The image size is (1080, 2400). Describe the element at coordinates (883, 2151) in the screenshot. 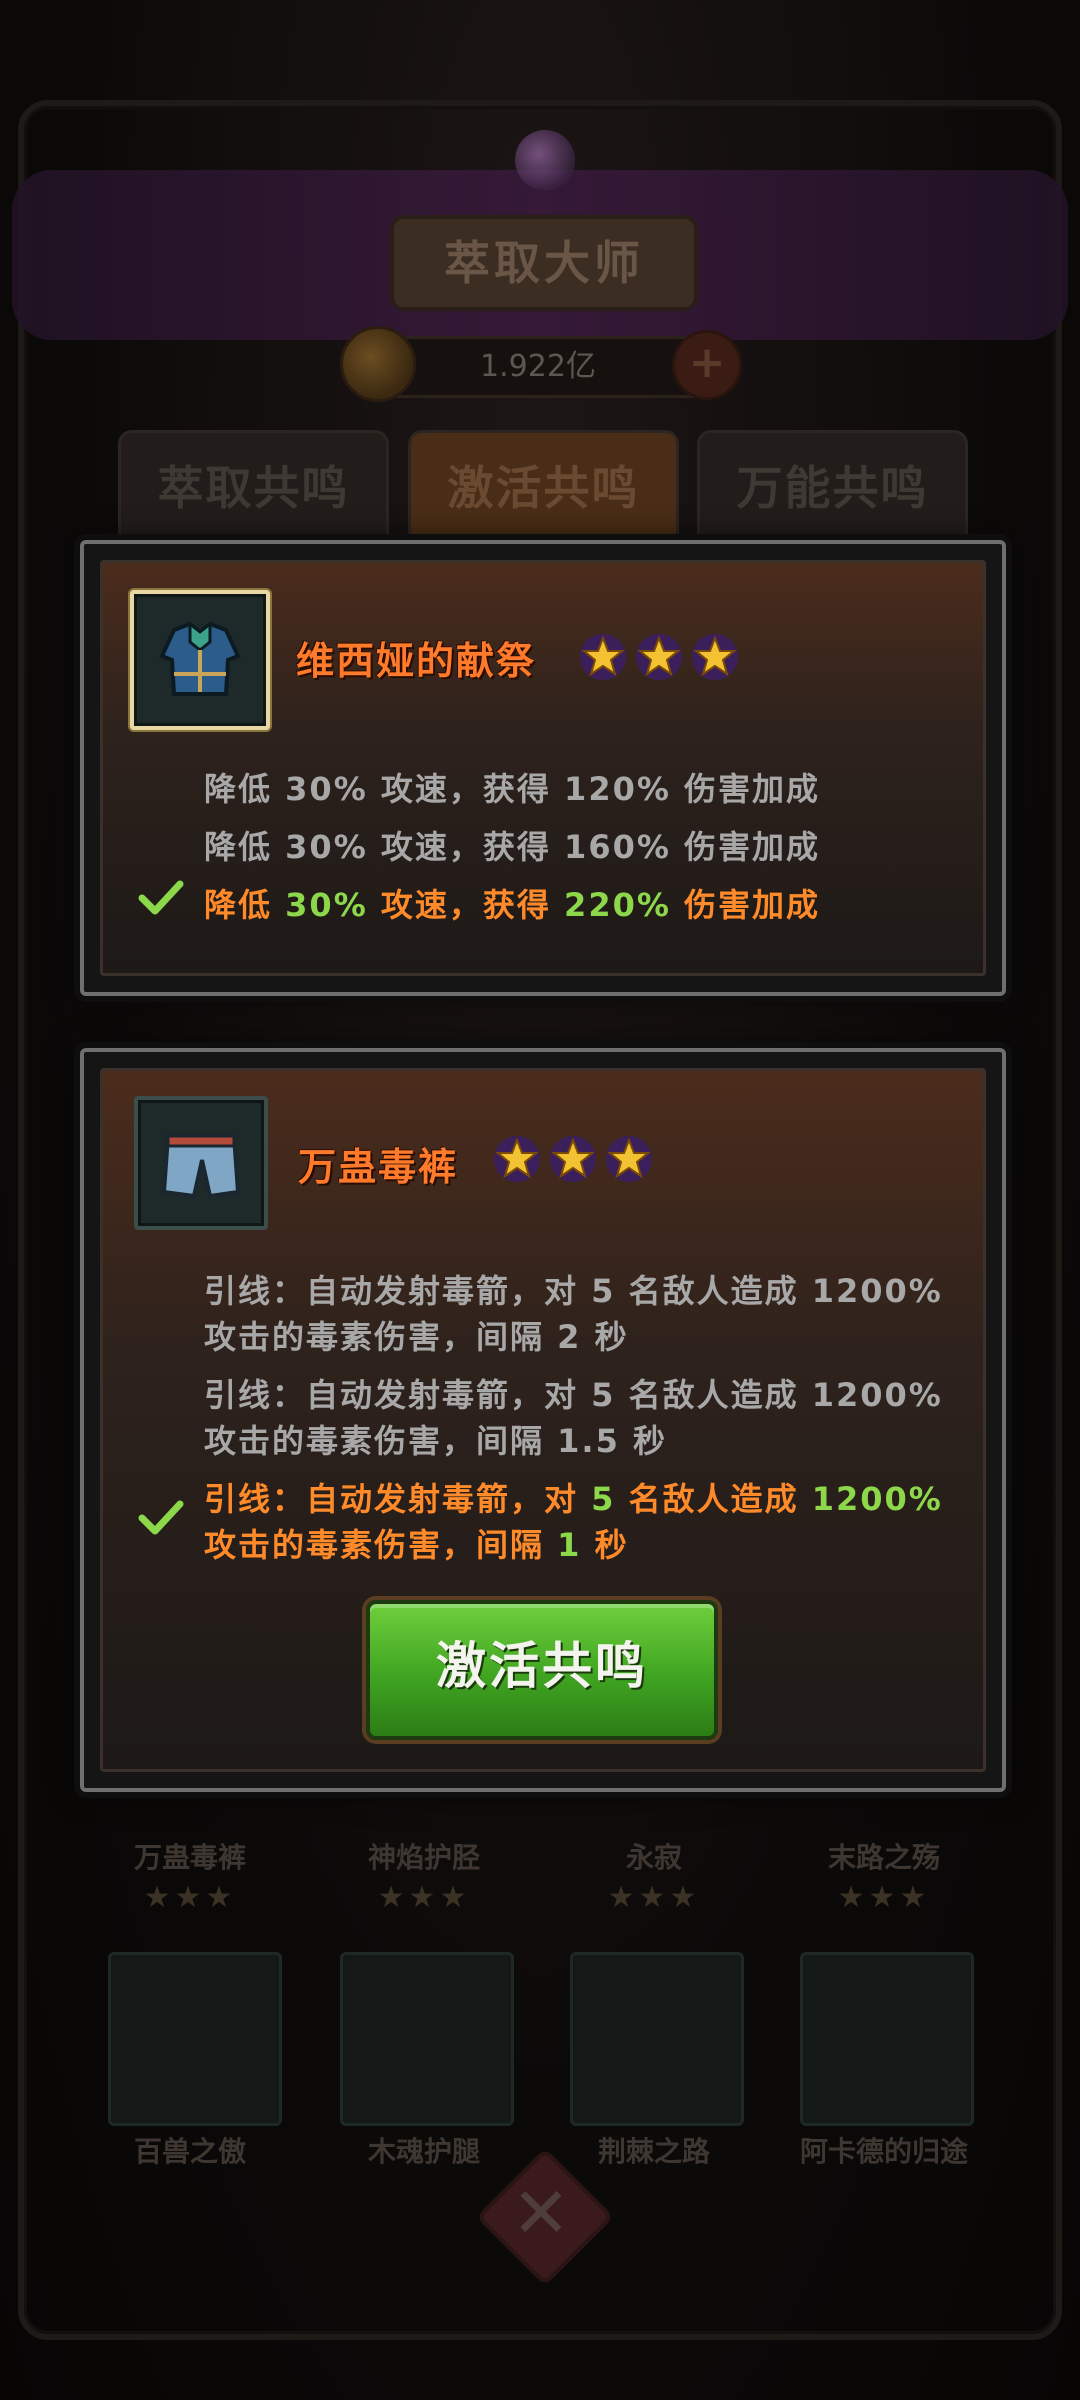

I see `grid-item-name: 阿卡德的归途` at that location.